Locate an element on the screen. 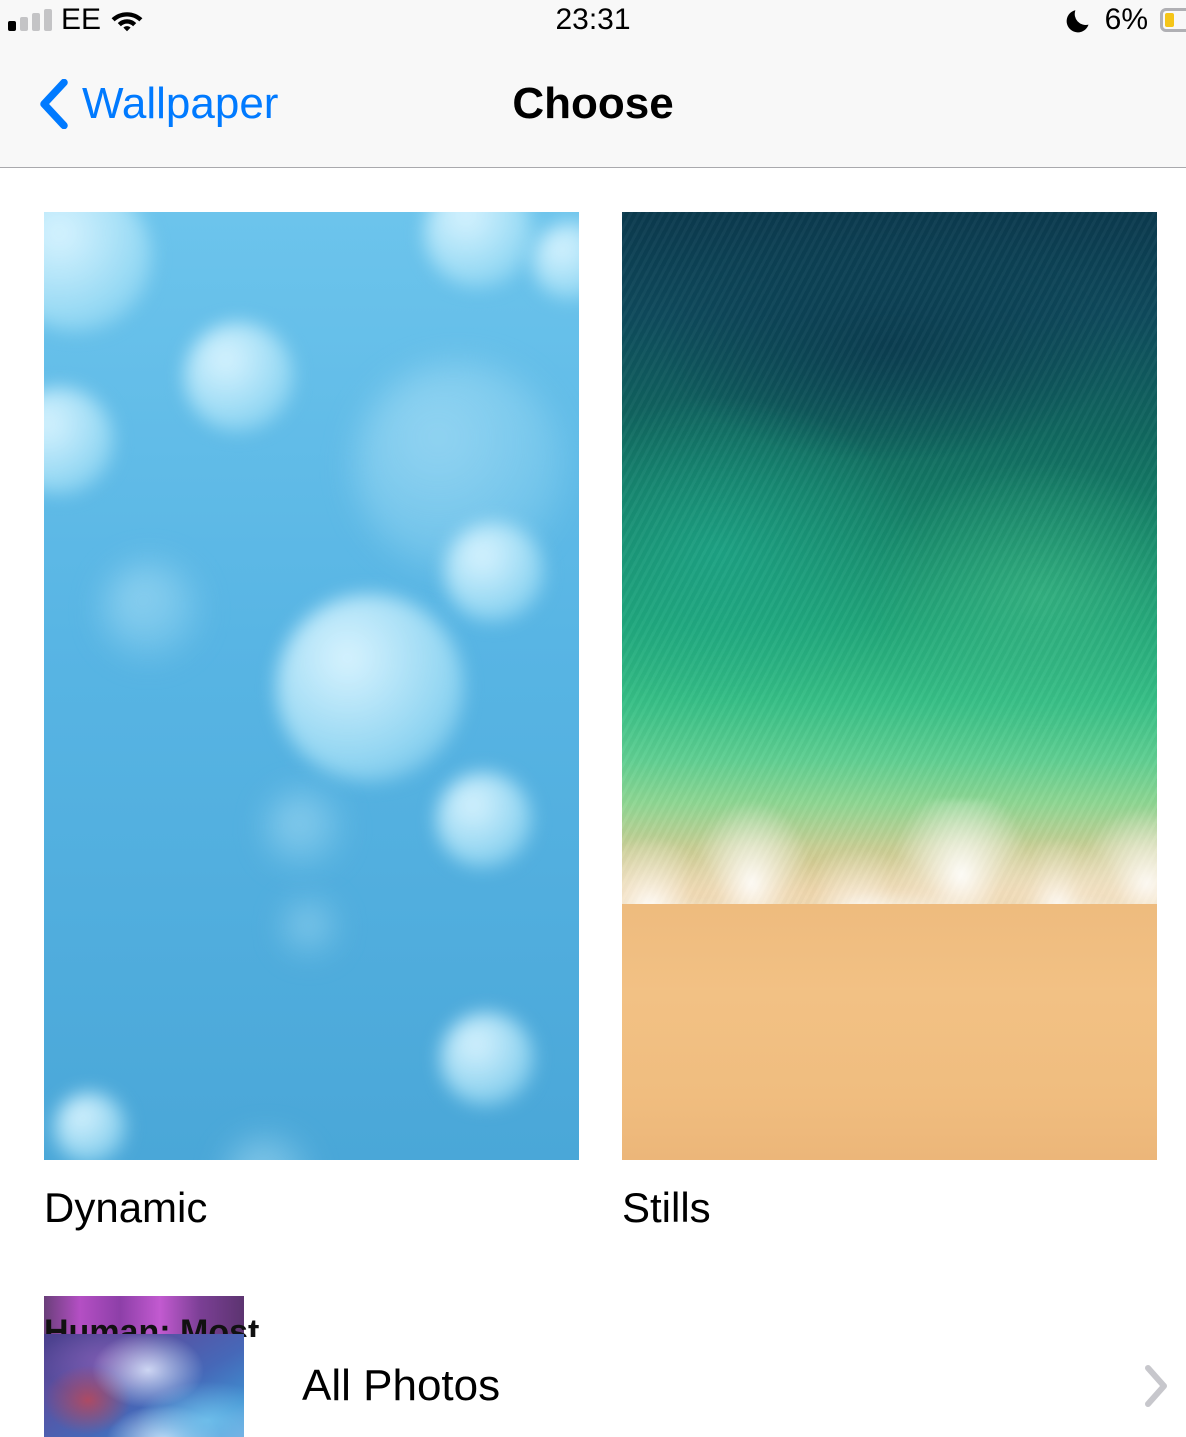 Image resolution: width=1186 pixels, height=1437 pixels. navigation-bar: Wallpaper Choose is located at coordinates (593, 104).